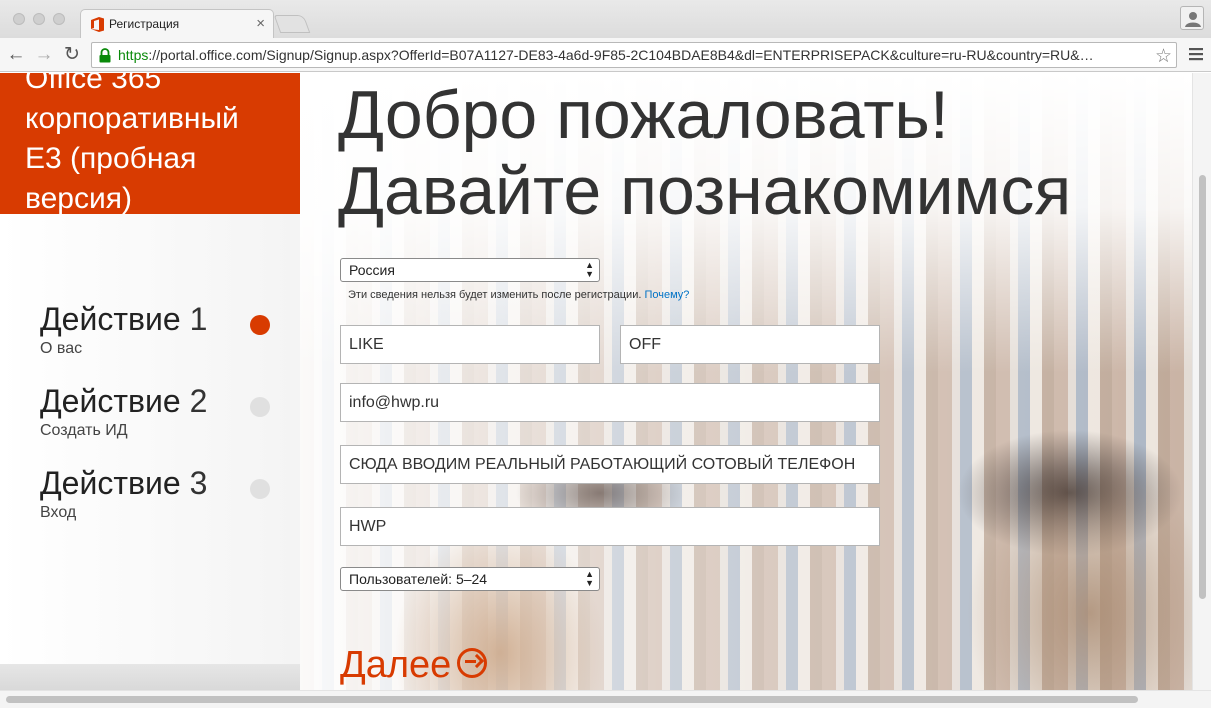 Image resolution: width=1211 pixels, height=708 pixels. Describe the element at coordinates (396, 665) in the screenshot. I see `next-label: Далее` at that location.